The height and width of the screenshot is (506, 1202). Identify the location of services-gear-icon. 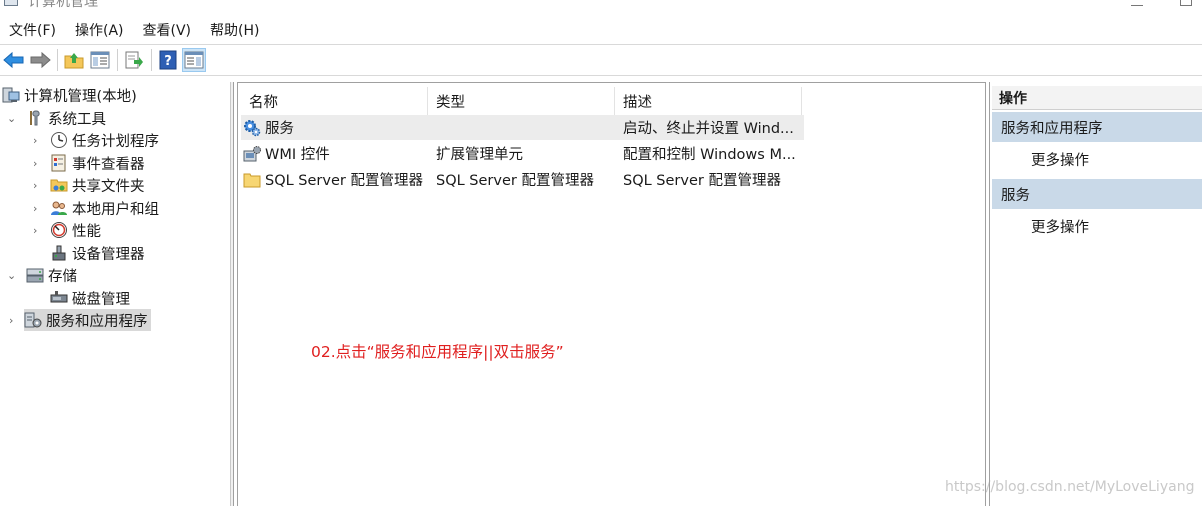
(252, 128).